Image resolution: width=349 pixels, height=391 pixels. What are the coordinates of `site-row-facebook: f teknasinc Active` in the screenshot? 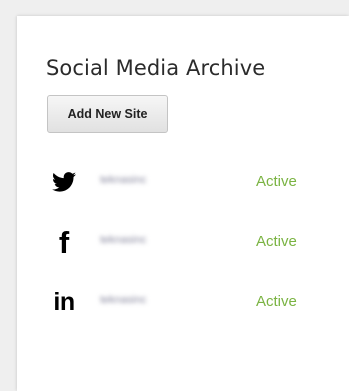 It's located at (183, 242).